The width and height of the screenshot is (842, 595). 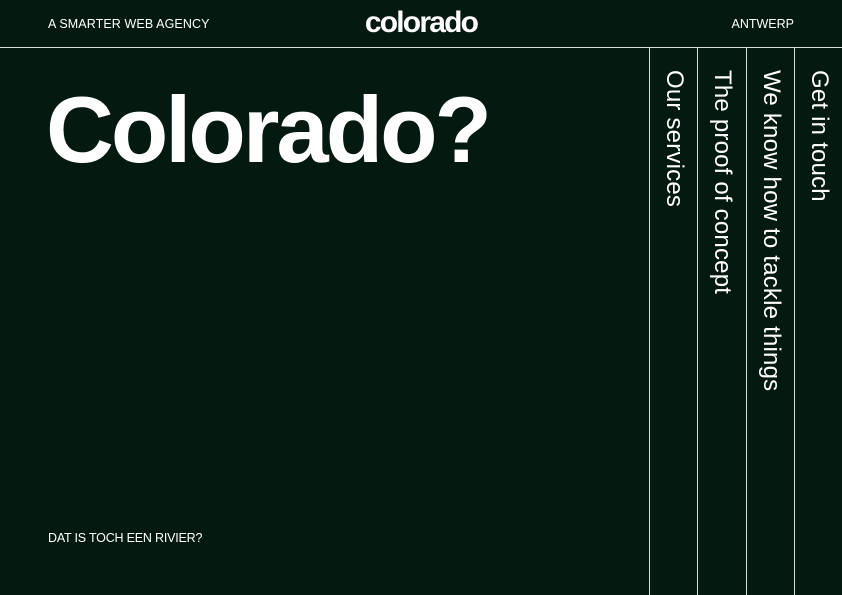 What do you see at coordinates (674, 139) in the screenshot?
I see `nav-label-our-services: Our services` at bounding box center [674, 139].